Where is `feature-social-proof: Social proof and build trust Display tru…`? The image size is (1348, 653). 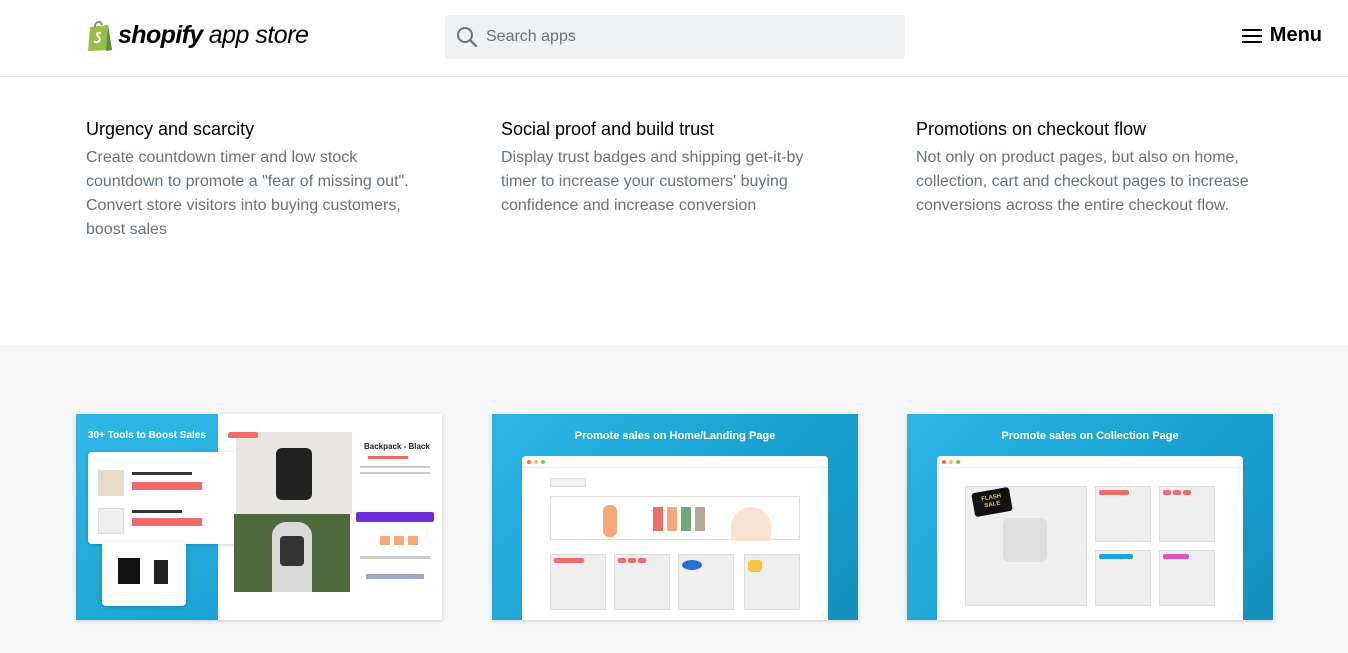
feature-social-proof: Social proof and build trust Display tru… is located at coordinates (666, 168).